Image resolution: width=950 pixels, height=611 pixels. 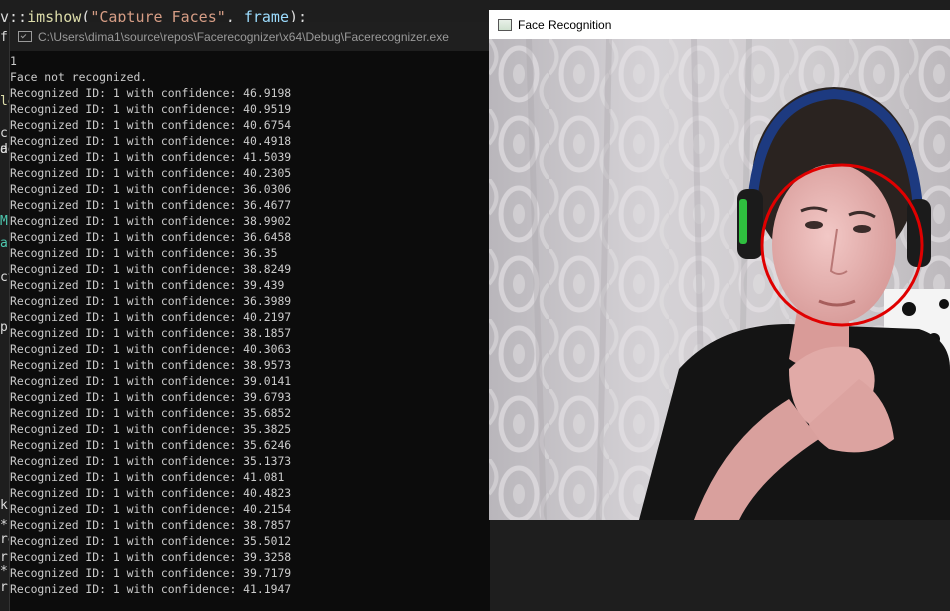 I want to click on console-line: Recognized ID: 1 with confidence: 39.439, so click(x=147, y=285).